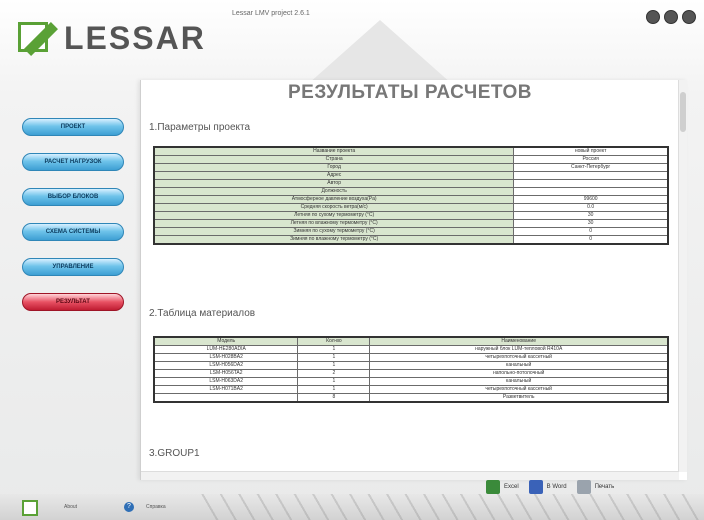 The width and height of the screenshot is (704, 520). Describe the element at coordinates (334, 183) in the screenshot. I see `param-label: Автор` at that location.